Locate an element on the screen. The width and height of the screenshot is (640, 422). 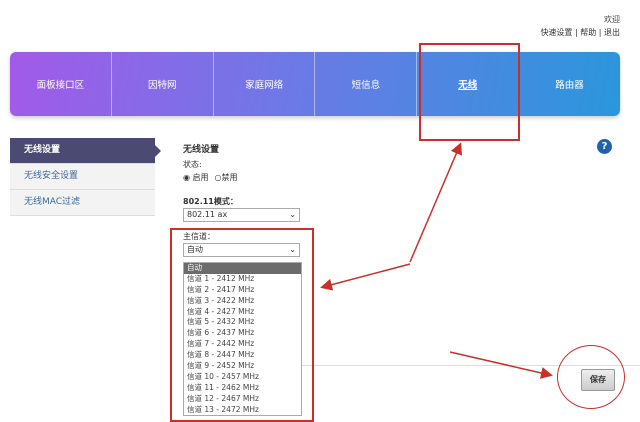
arrow-to-wireless is located at coordinates (435, 202).